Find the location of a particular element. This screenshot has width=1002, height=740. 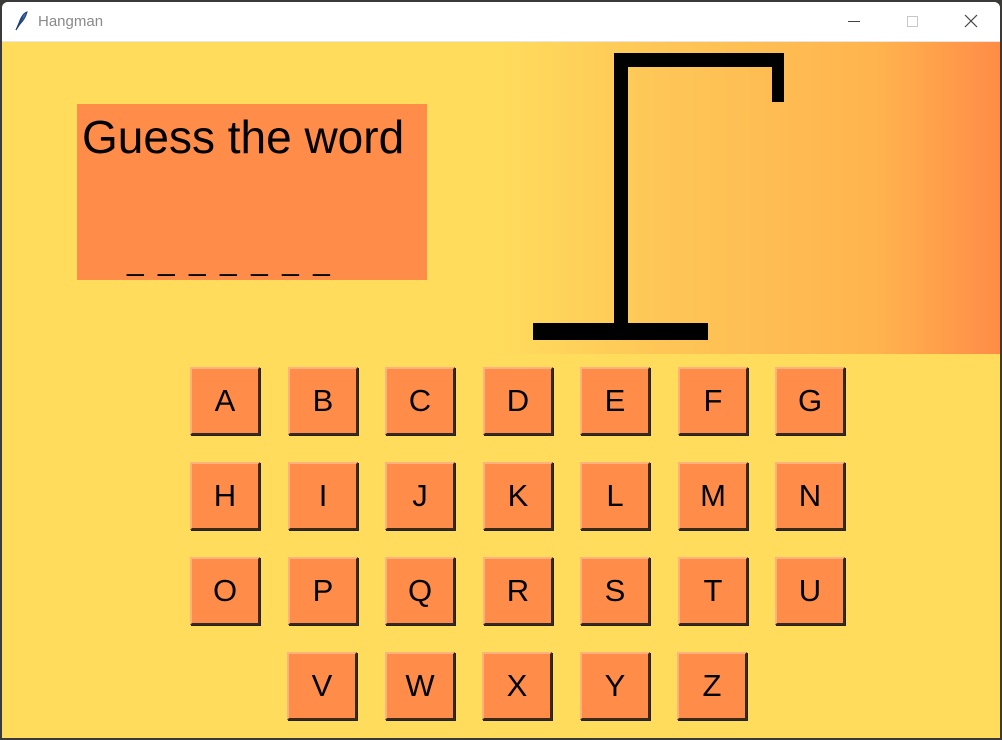

letter-button-z: Z is located at coordinates (712, 686).